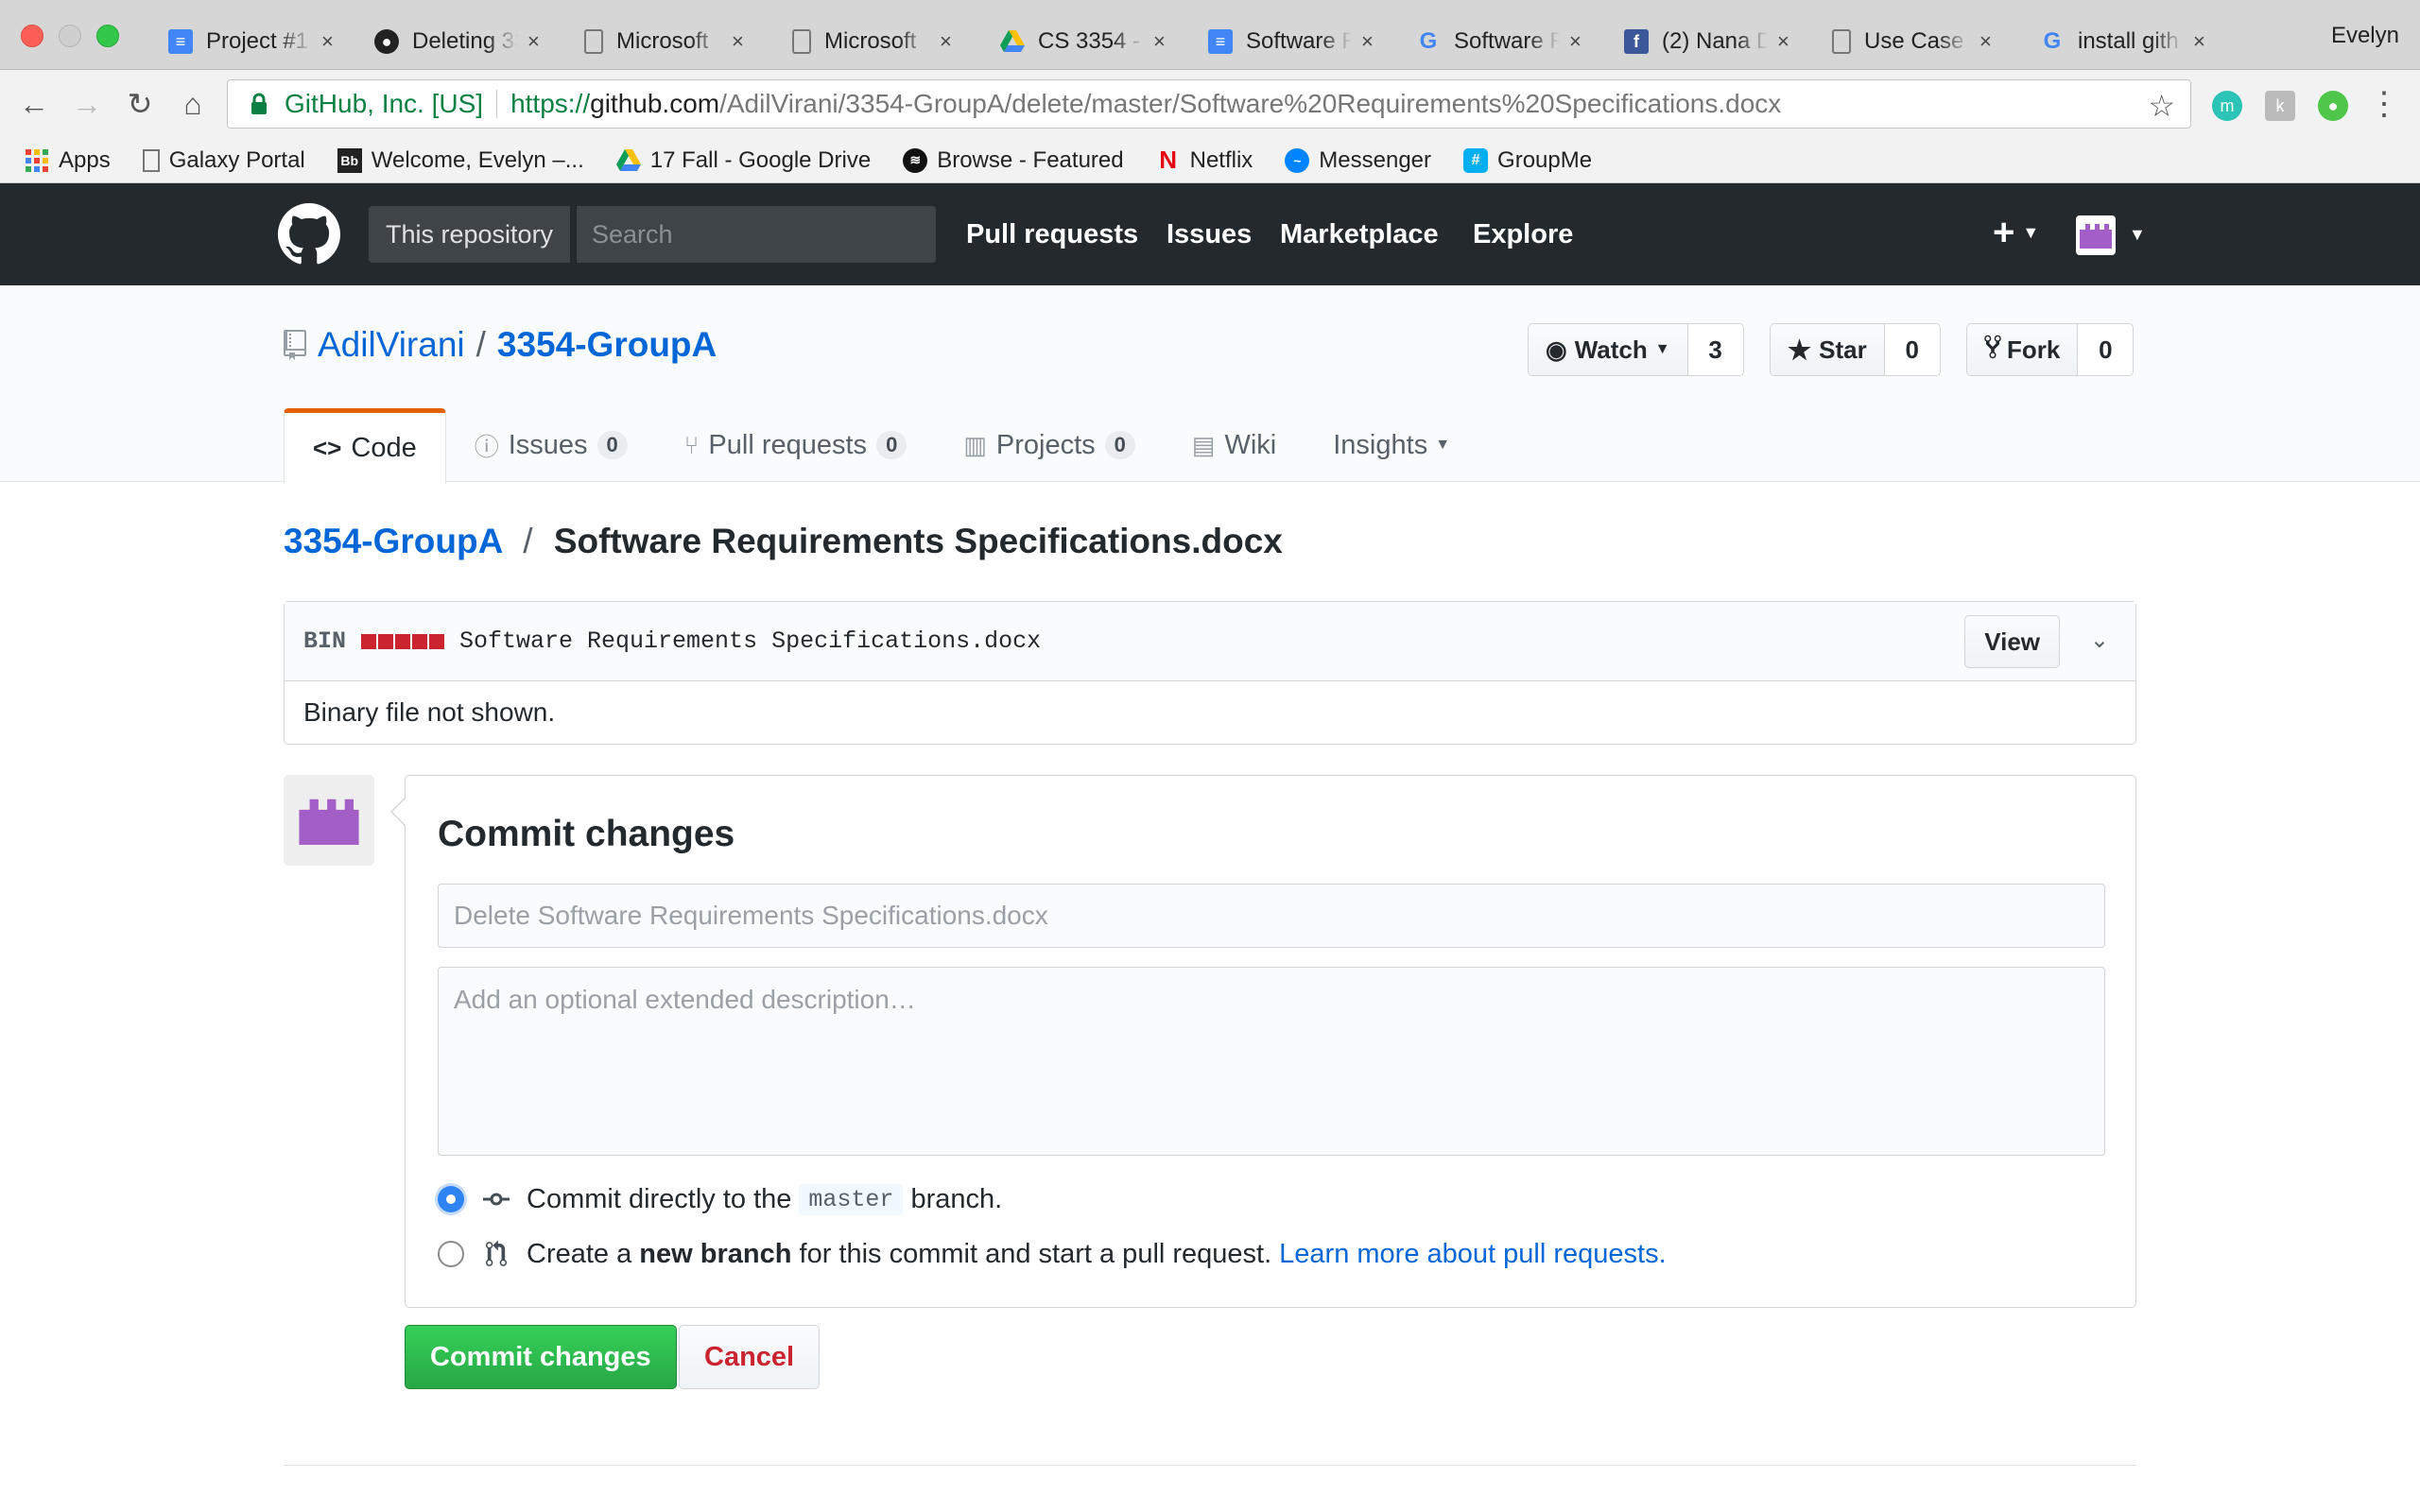 This screenshot has width=2420, height=1512. I want to click on profile-name: Evelyn, so click(2365, 36).